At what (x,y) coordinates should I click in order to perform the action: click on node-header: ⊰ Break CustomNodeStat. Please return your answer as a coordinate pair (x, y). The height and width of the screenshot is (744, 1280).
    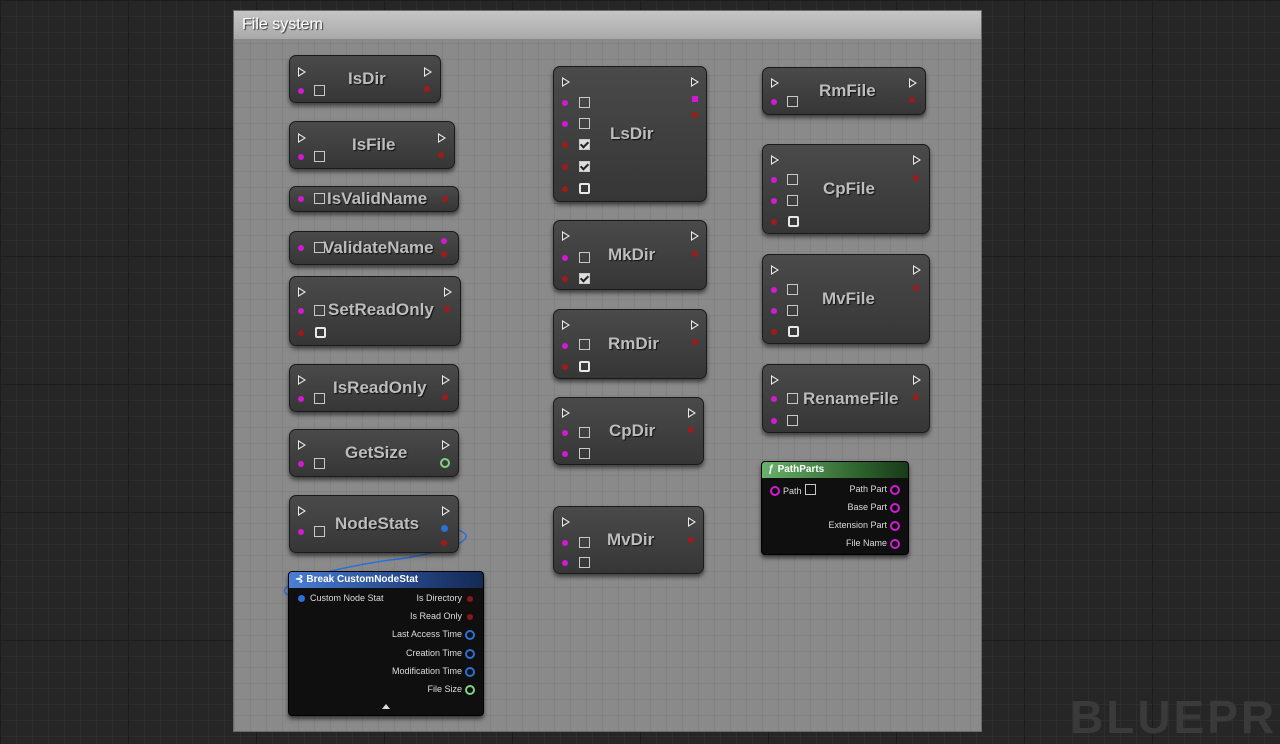
    Looking at the image, I should click on (386, 580).